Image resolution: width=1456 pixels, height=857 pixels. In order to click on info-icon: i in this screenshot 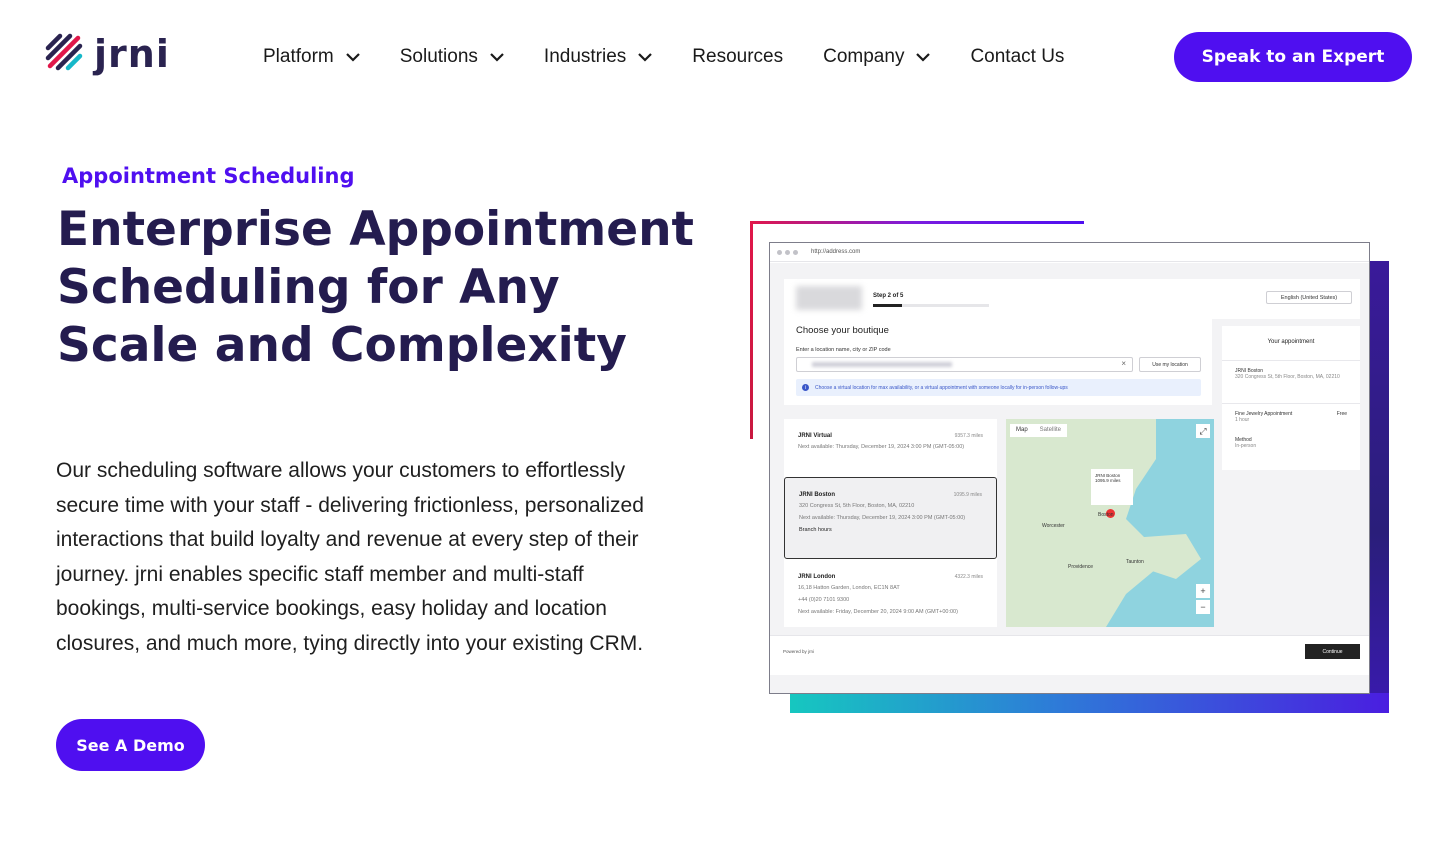, I will do `click(805, 387)`.